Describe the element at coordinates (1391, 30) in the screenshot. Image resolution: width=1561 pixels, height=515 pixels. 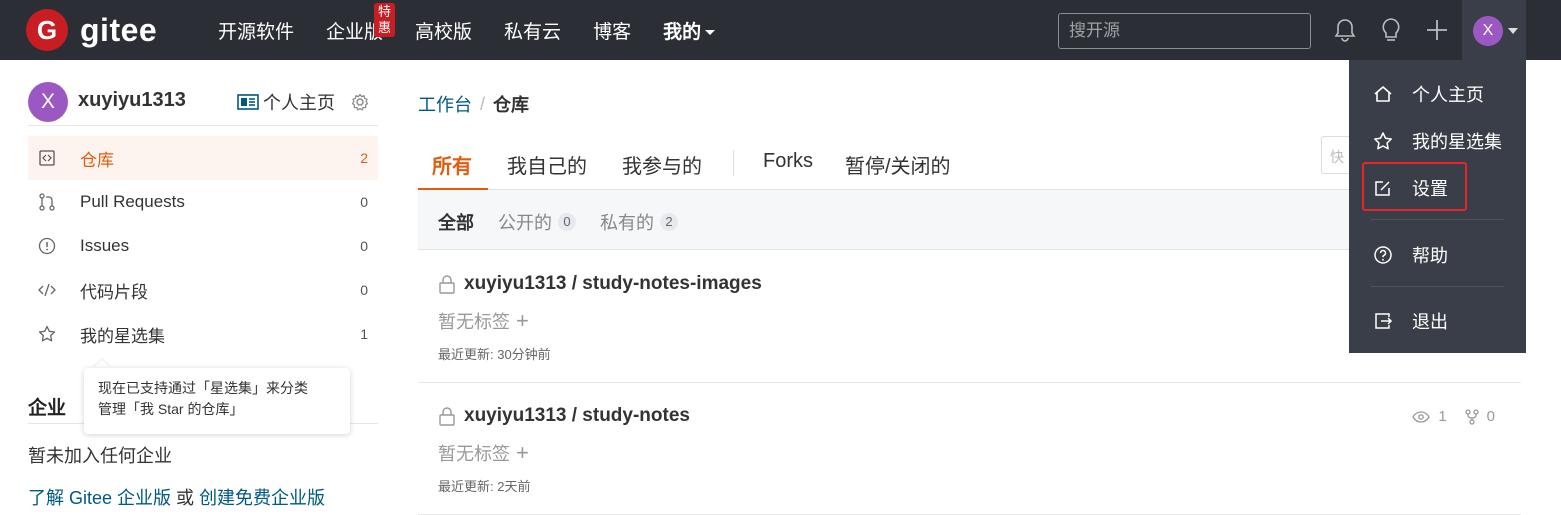
I see `lightbulb-icon` at that location.